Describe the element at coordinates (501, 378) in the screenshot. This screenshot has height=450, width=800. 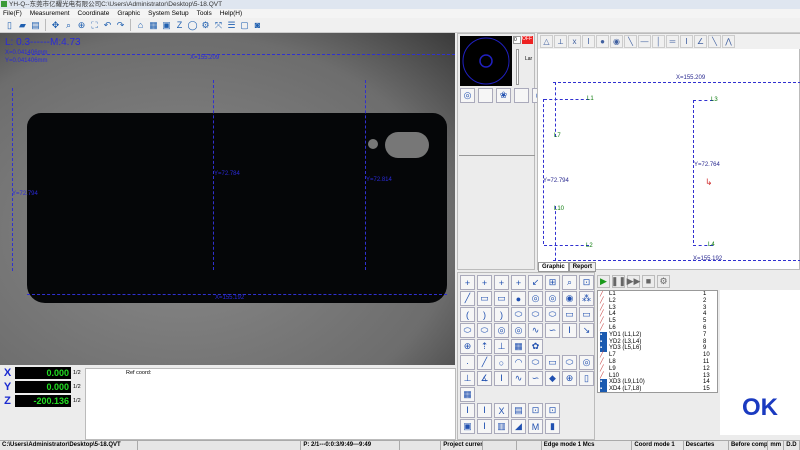
I see `height2-icon: Ⅰ` at that location.